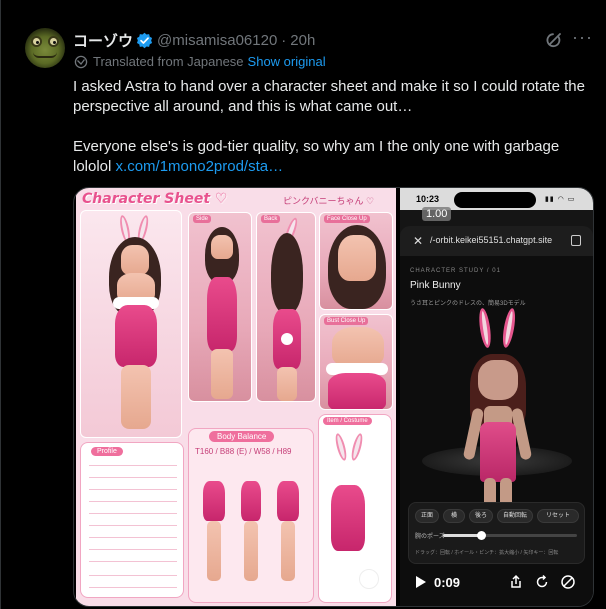 This screenshot has width=606, height=609. What do you see at coordinates (103, 40) in the screenshot?
I see `author-name: コーゾウ` at bounding box center [103, 40].